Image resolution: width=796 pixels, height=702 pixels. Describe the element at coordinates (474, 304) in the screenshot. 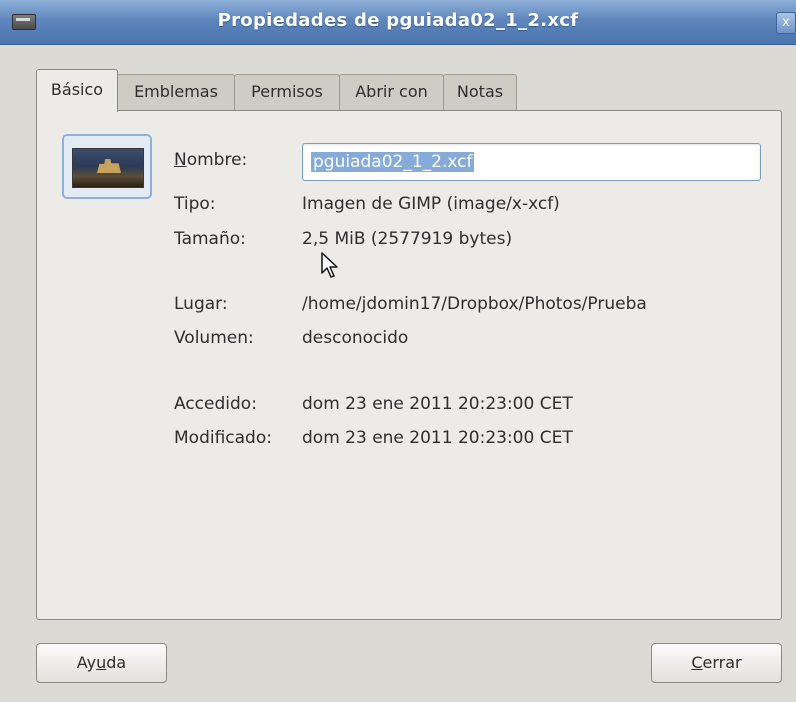

I see `location-value: /home/jdomin17/Dropbox/Photos/Prueba` at that location.